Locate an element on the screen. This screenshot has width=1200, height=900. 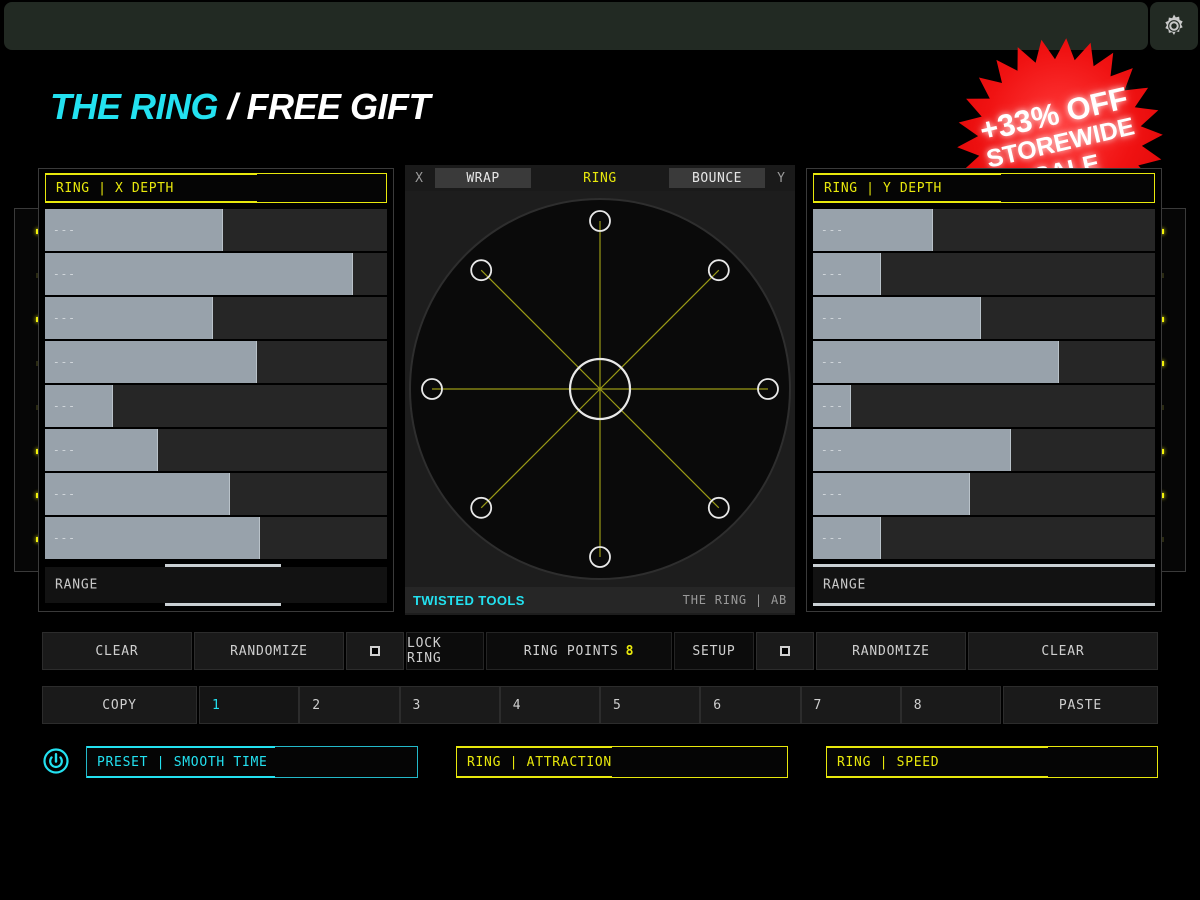
preset-slot-4: 4 is located at coordinates (549, 705).